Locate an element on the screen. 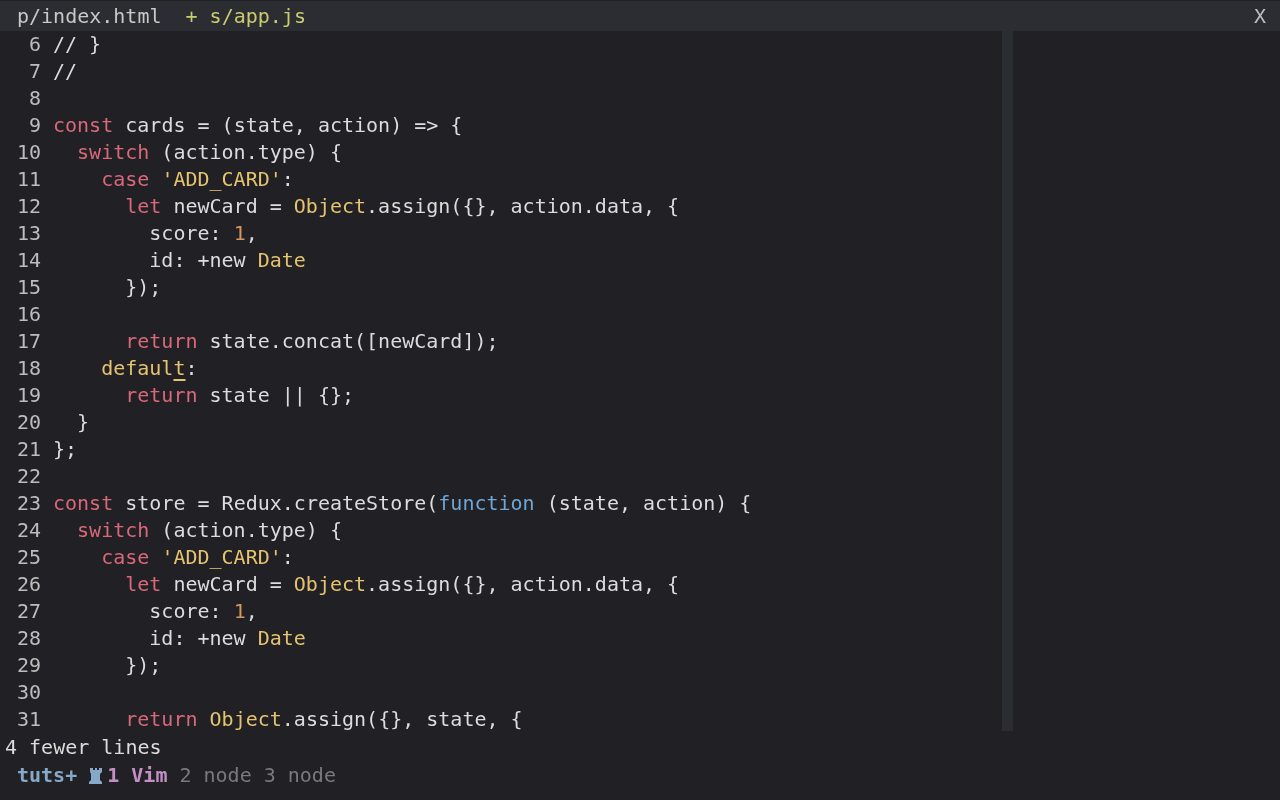 This screenshot has width=1280, height=800. line-number: 13 is located at coordinates (28, 233).